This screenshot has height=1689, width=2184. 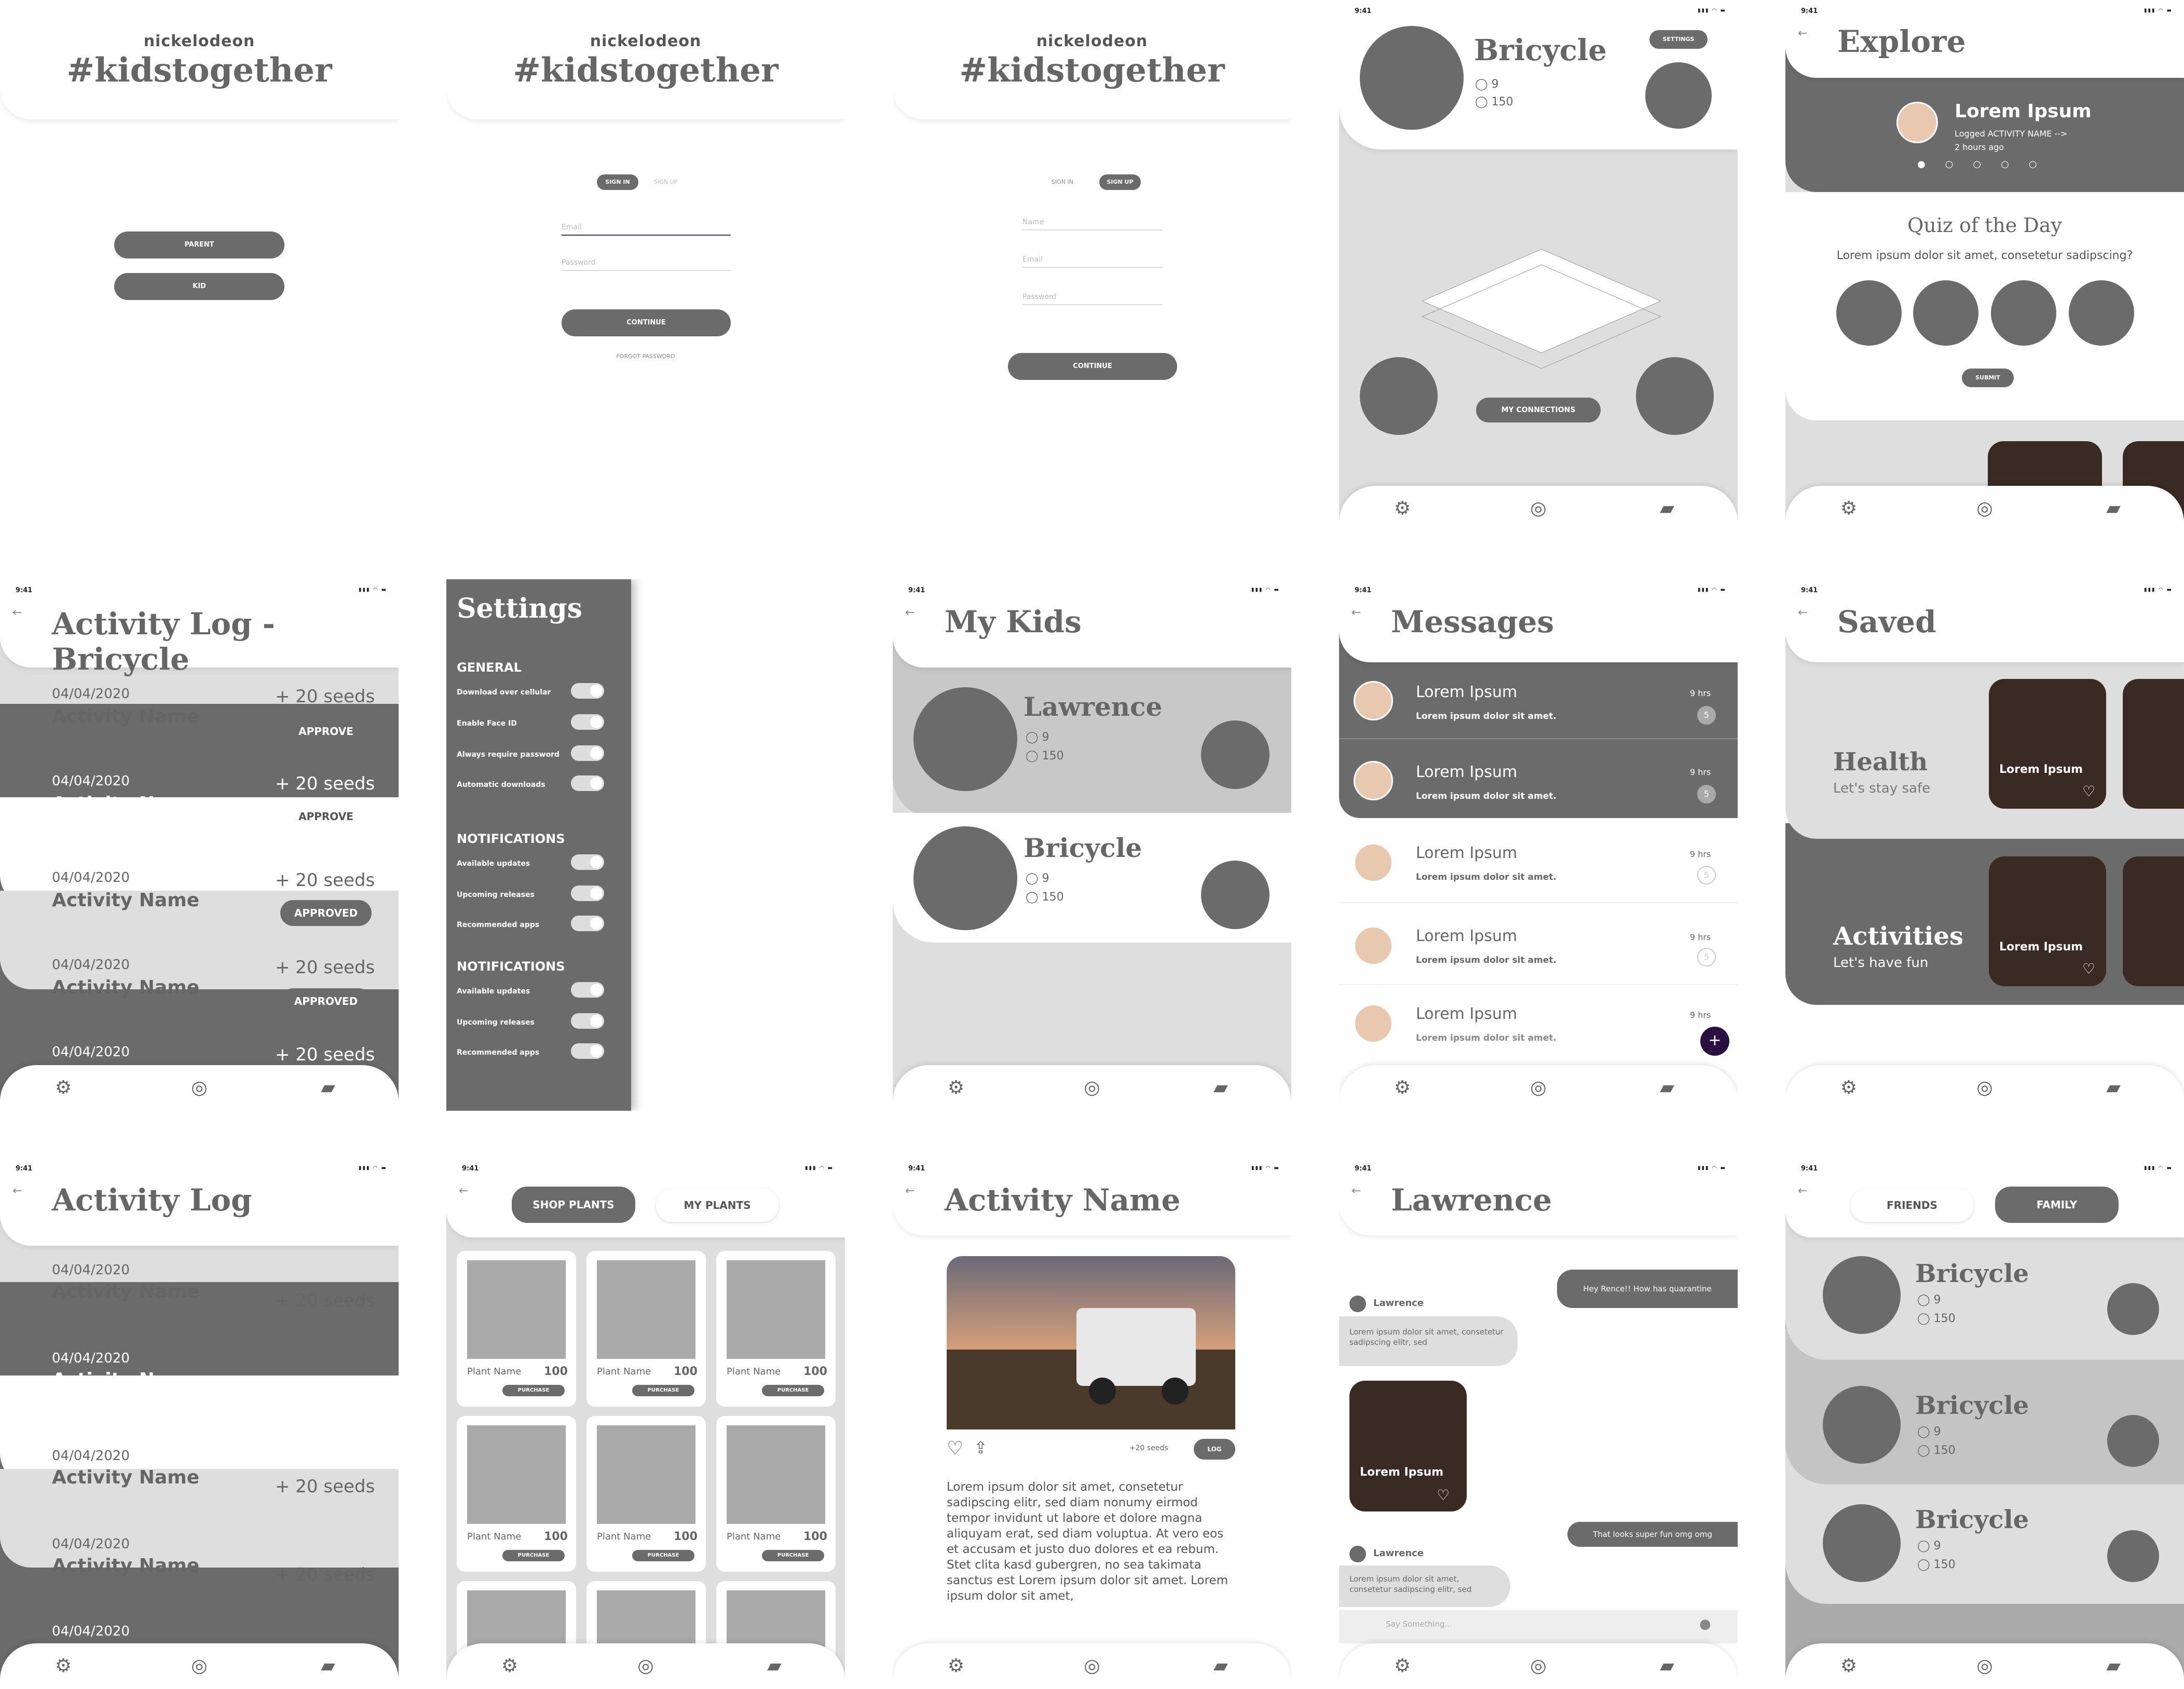 What do you see at coordinates (1538, 410) in the screenshot?
I see `my-connections-button: MY CONNECTIONS` at bounding box center [1538, 410].